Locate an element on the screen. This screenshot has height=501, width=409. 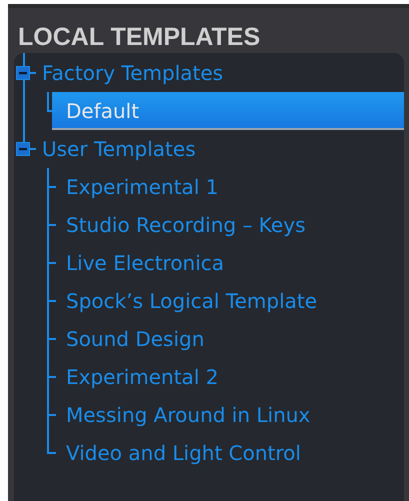
tree-folder: User Templates is located at coordinates (119, 149).